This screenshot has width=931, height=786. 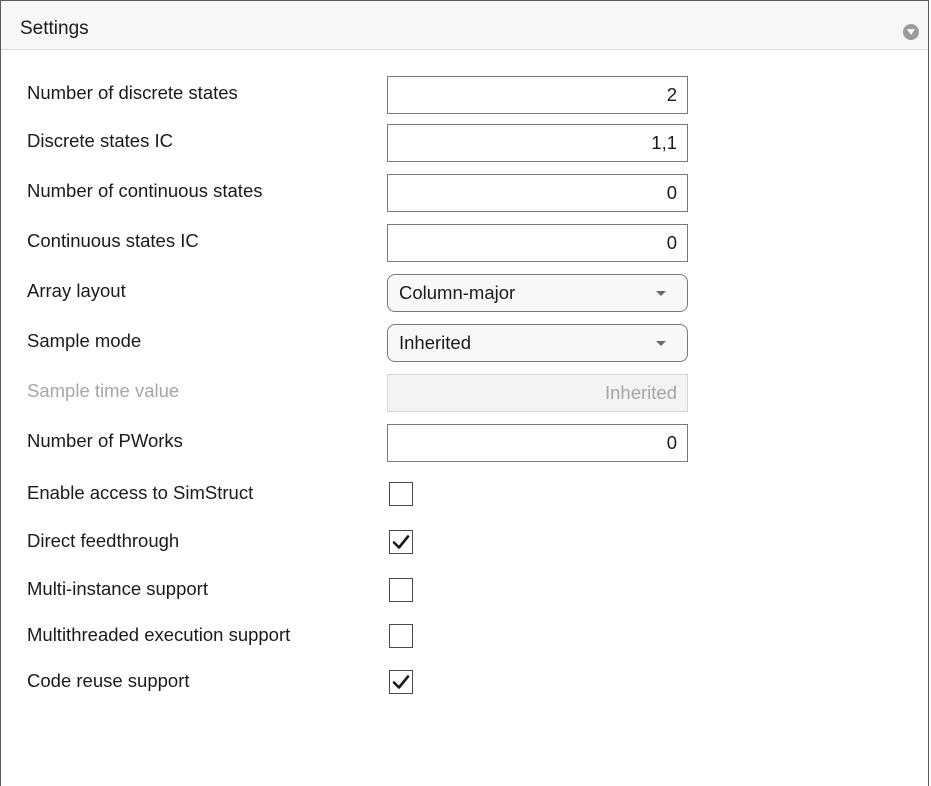 I want to click on collapse-icon, so click(x=911, y=32).